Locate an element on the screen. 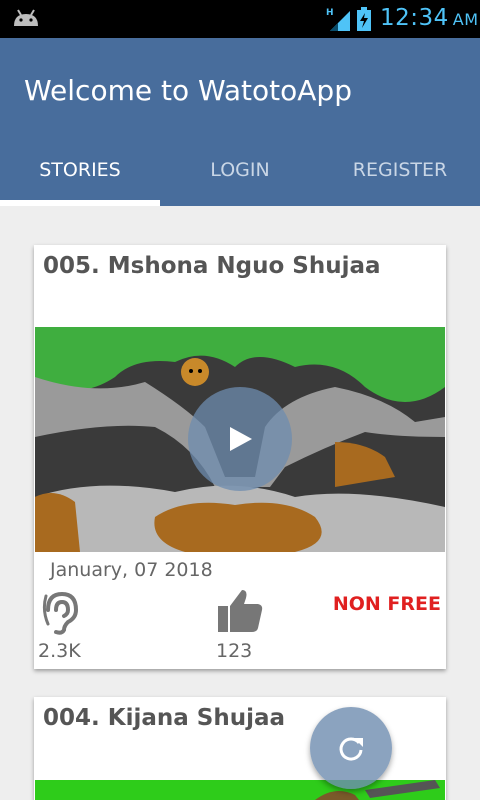  refresh-icon is located at coordinates (351, 749).